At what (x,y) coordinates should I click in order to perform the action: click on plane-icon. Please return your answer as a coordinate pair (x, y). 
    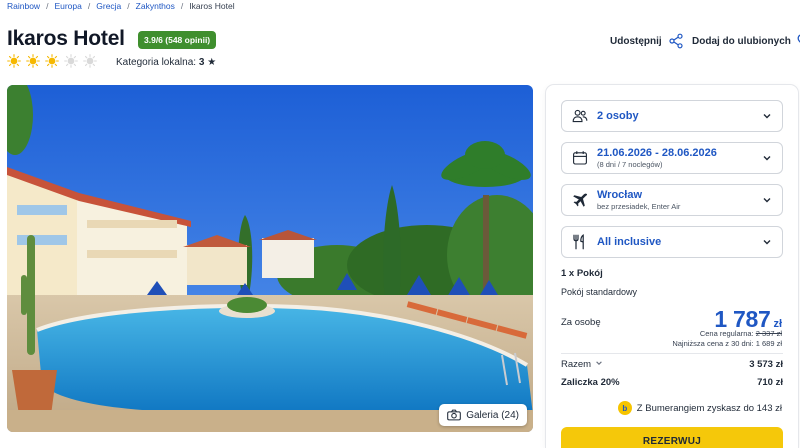
    Looking at the image, I should click on (580, 200).